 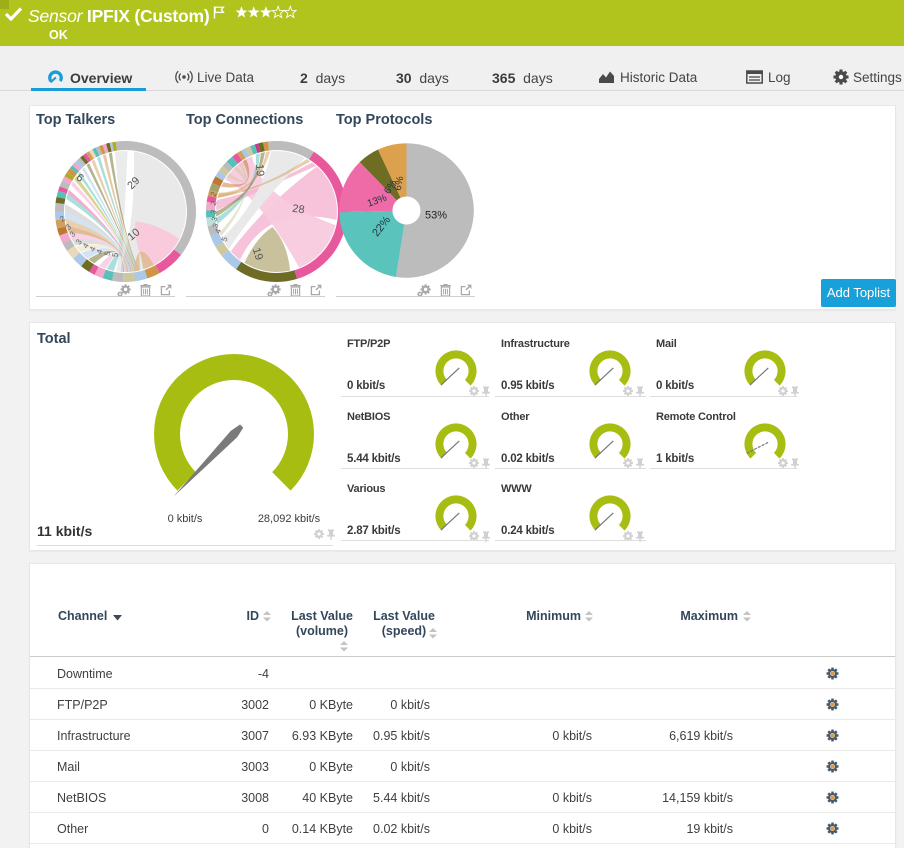 What do you see at coordinates (436, 216) in the screenshot?
I see `svg-text: 53%` at bounding box center [436, 216].